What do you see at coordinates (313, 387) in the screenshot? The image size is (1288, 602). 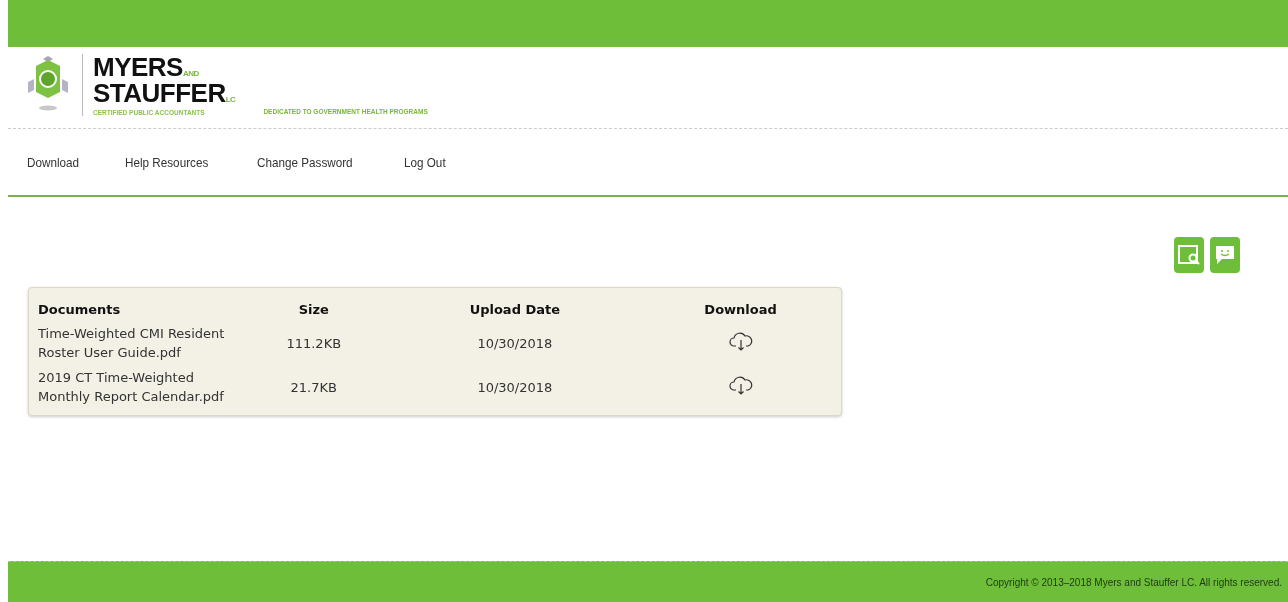 I see `table-cell: 21.7KB` at bounding box center [313, 387].